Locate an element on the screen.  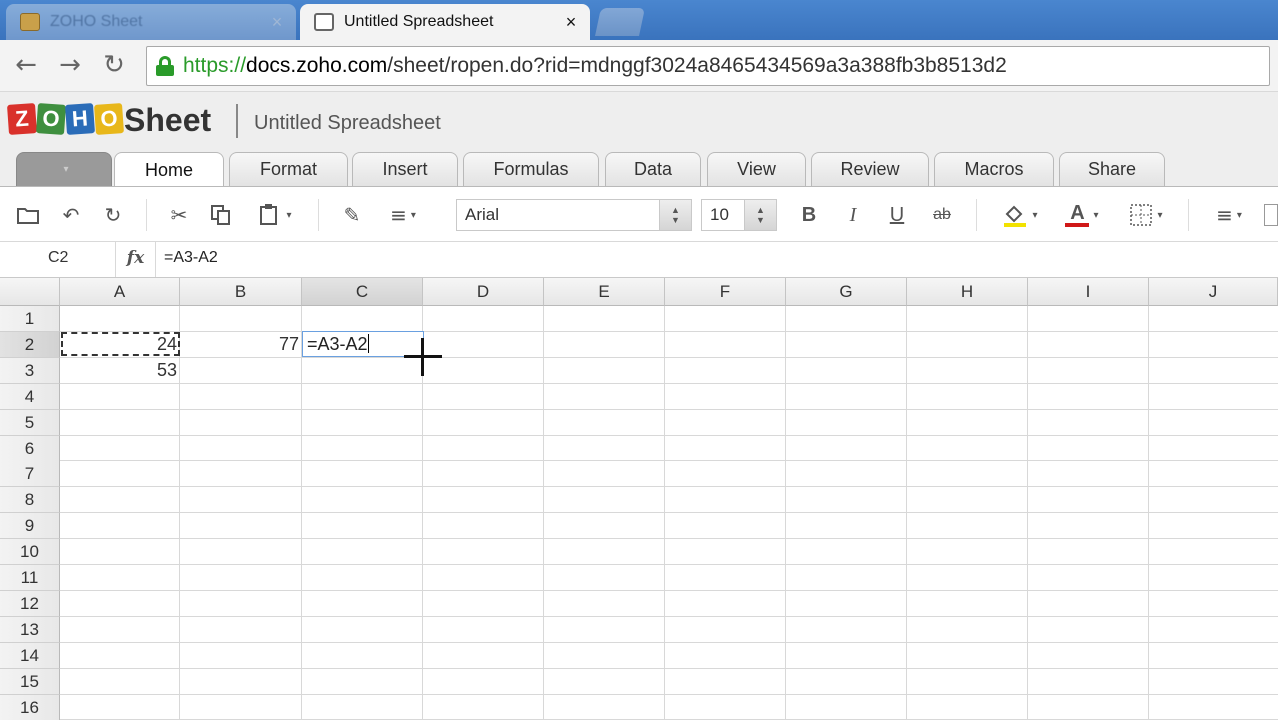
bold-button: B is located at coordinates (809, 215).